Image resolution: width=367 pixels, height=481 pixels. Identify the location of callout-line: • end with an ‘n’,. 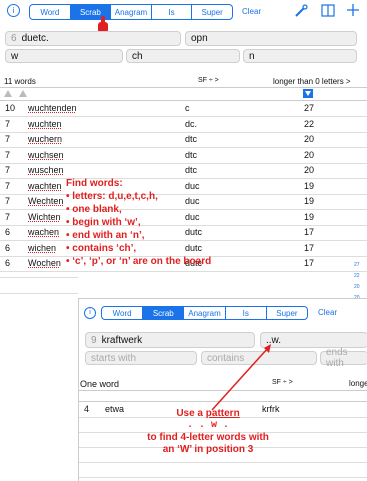
(105, 235).